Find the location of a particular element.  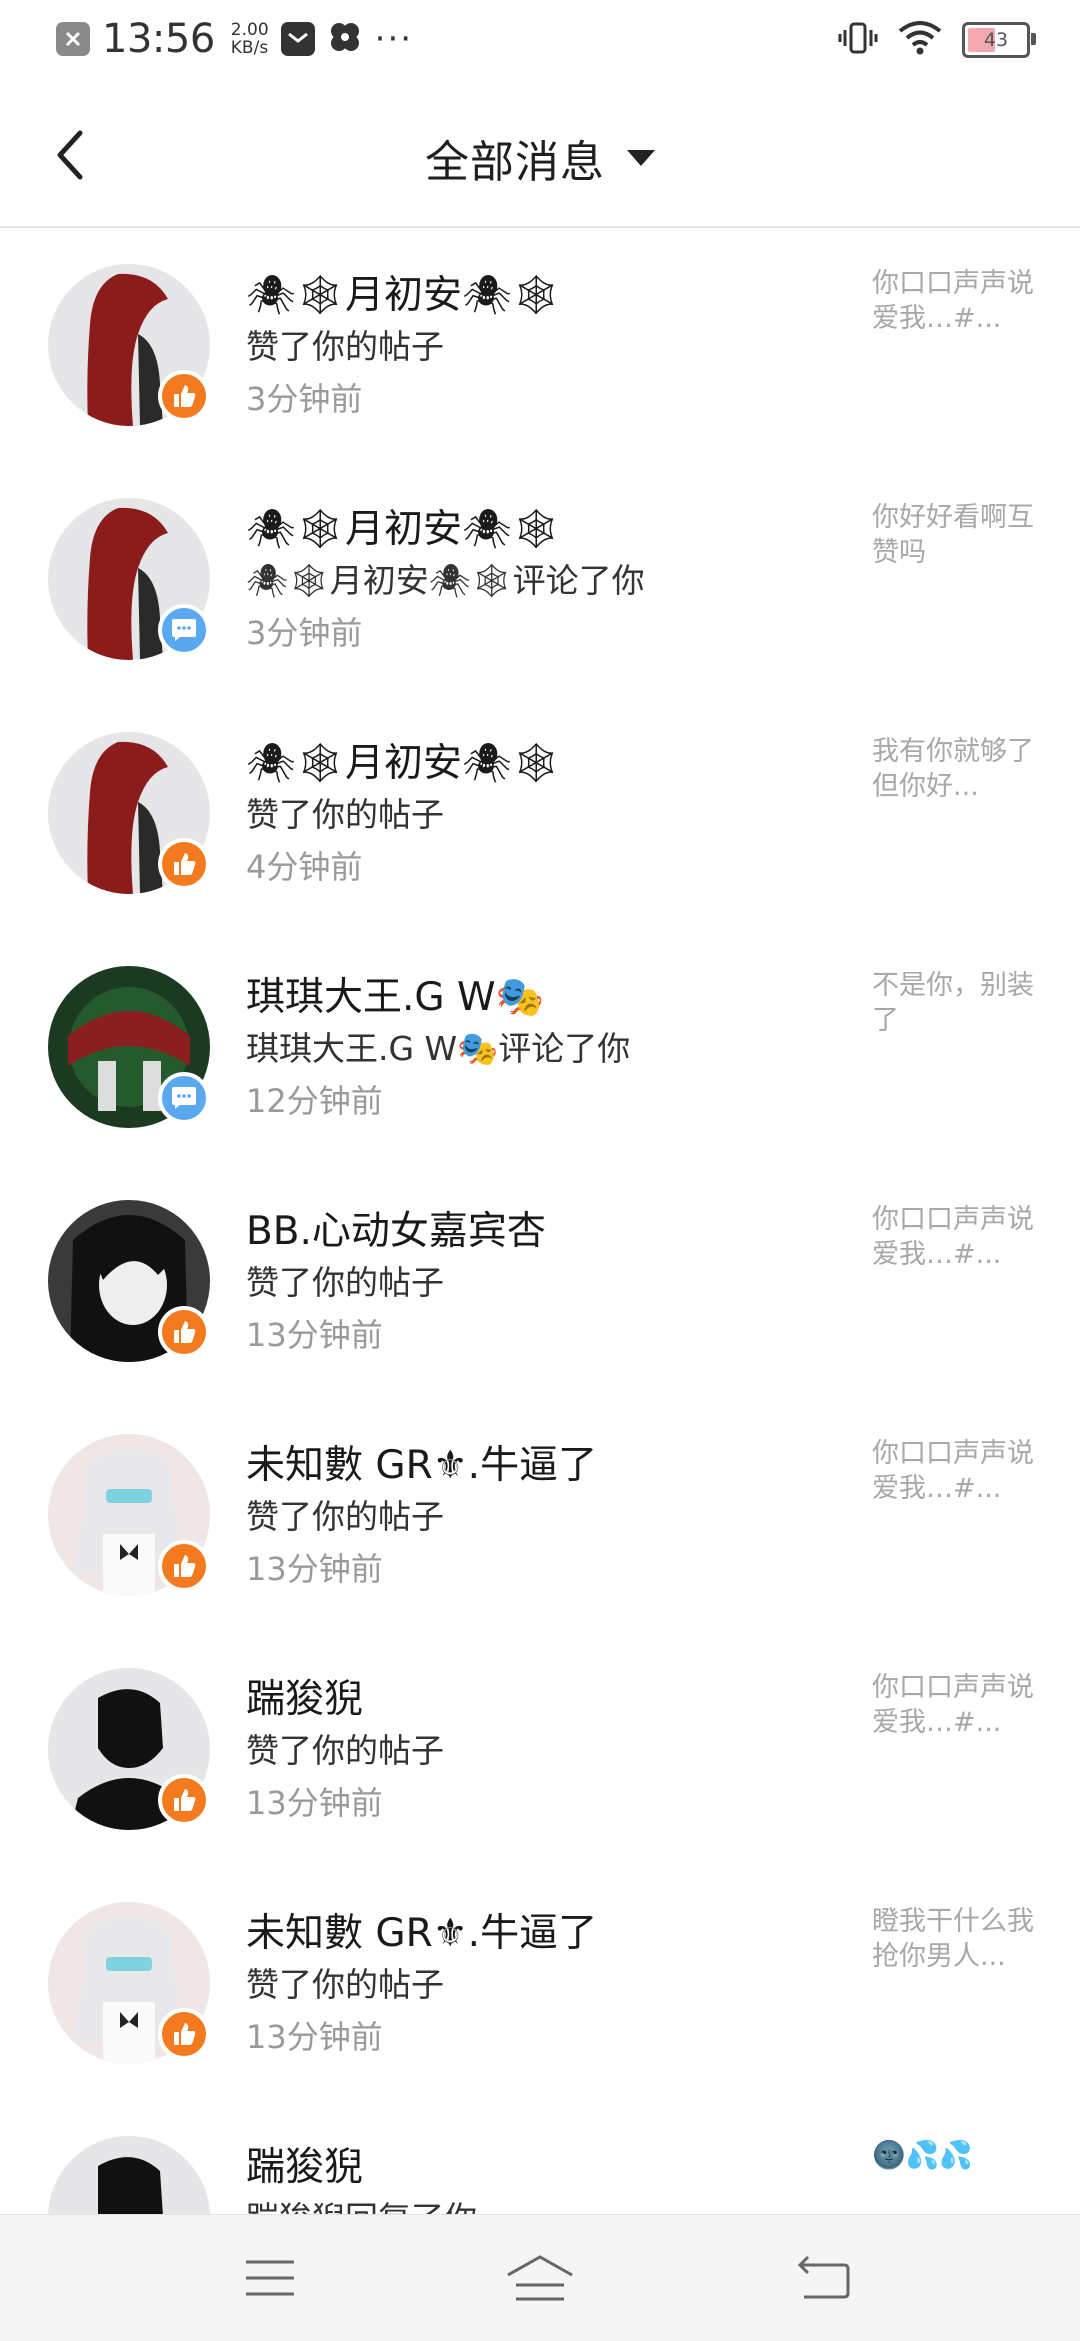

header: 全部消息 is located at coordinates (540, 156).